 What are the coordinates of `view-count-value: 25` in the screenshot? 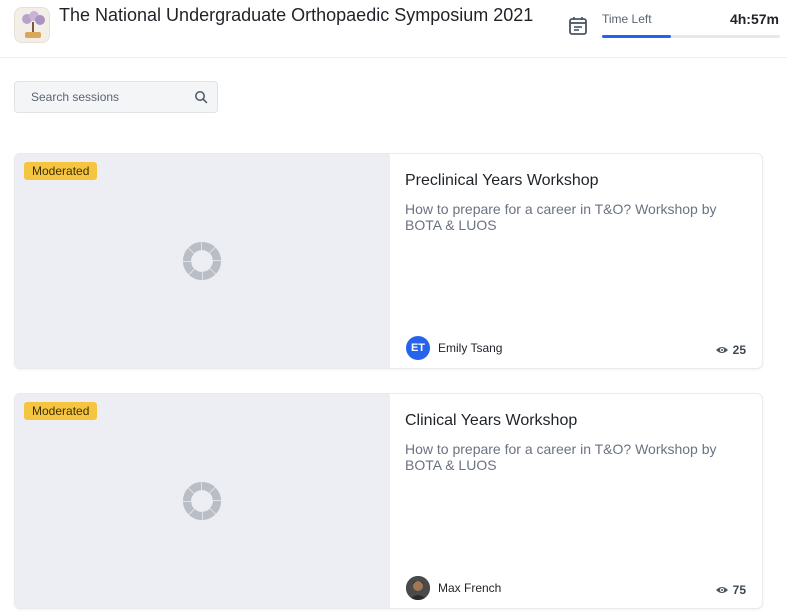 It's located at (739, 350).